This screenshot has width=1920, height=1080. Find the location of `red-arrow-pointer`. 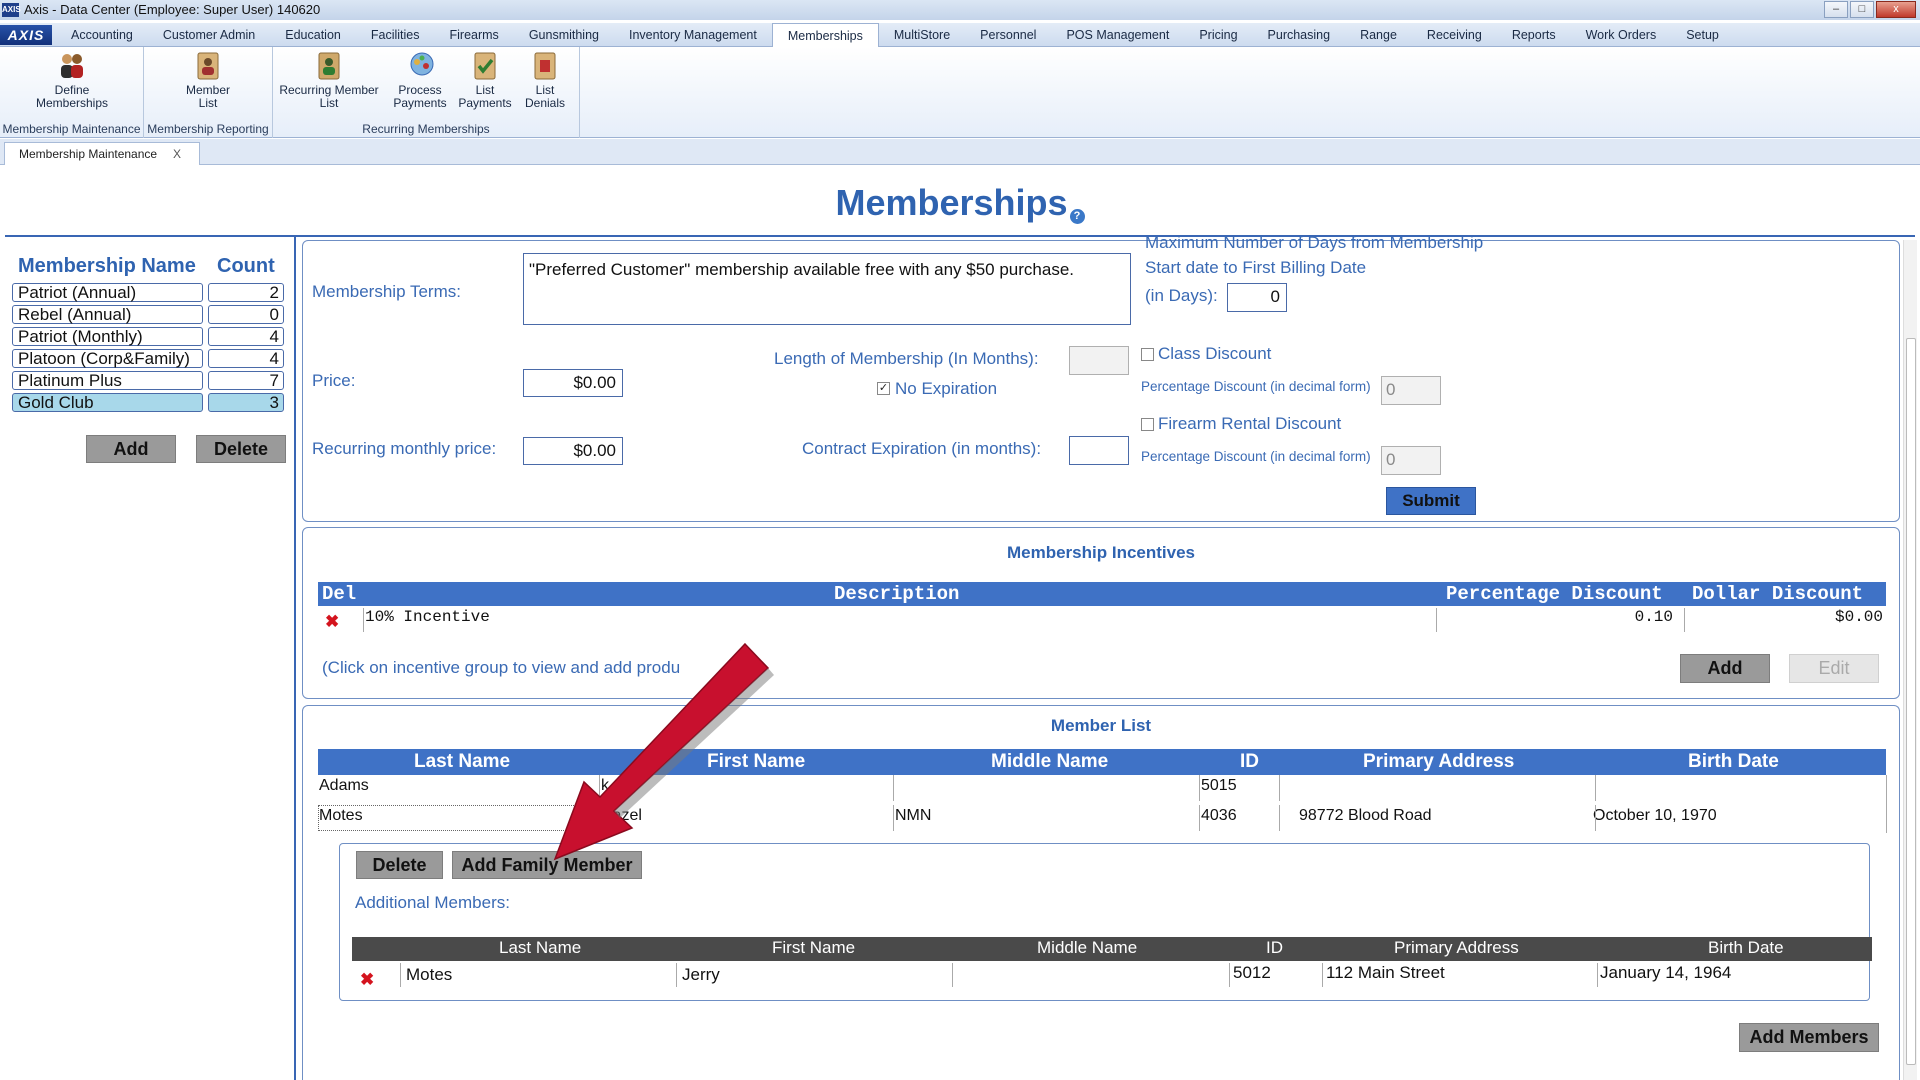

red-arrow-pointer is located at coordinates (663, 751).